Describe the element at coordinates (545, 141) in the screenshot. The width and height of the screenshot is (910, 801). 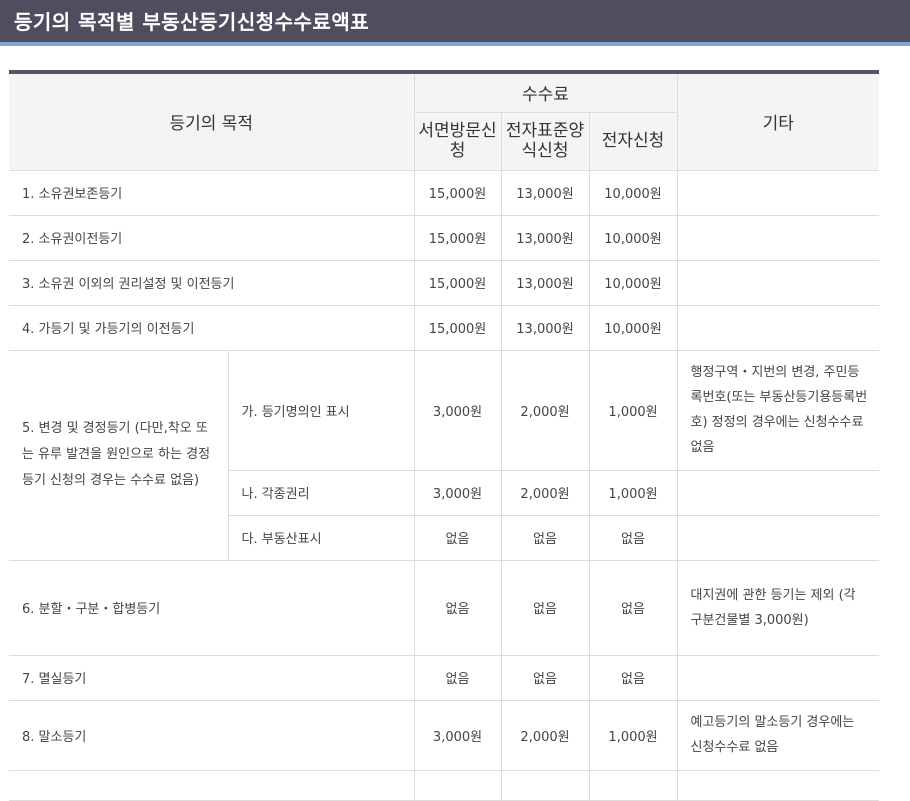
I see `header-efile: 전자표준양식신청` at that location.